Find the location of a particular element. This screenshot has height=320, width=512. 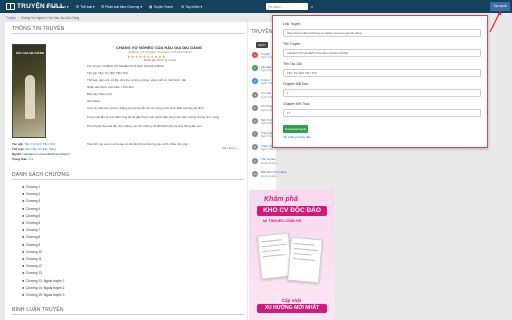

ad-line: KHO CV ĐỘC ĐÁO is located at coordinates (292, 211).